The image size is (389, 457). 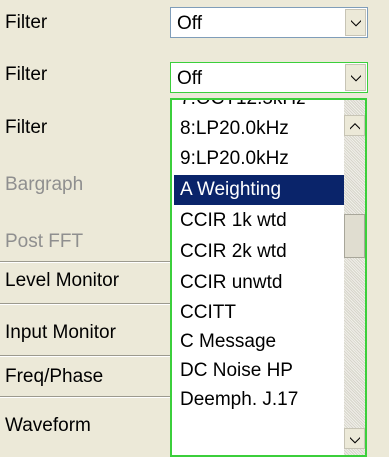 I want to click on list-item: CCITT, so click(x=259, y=313).